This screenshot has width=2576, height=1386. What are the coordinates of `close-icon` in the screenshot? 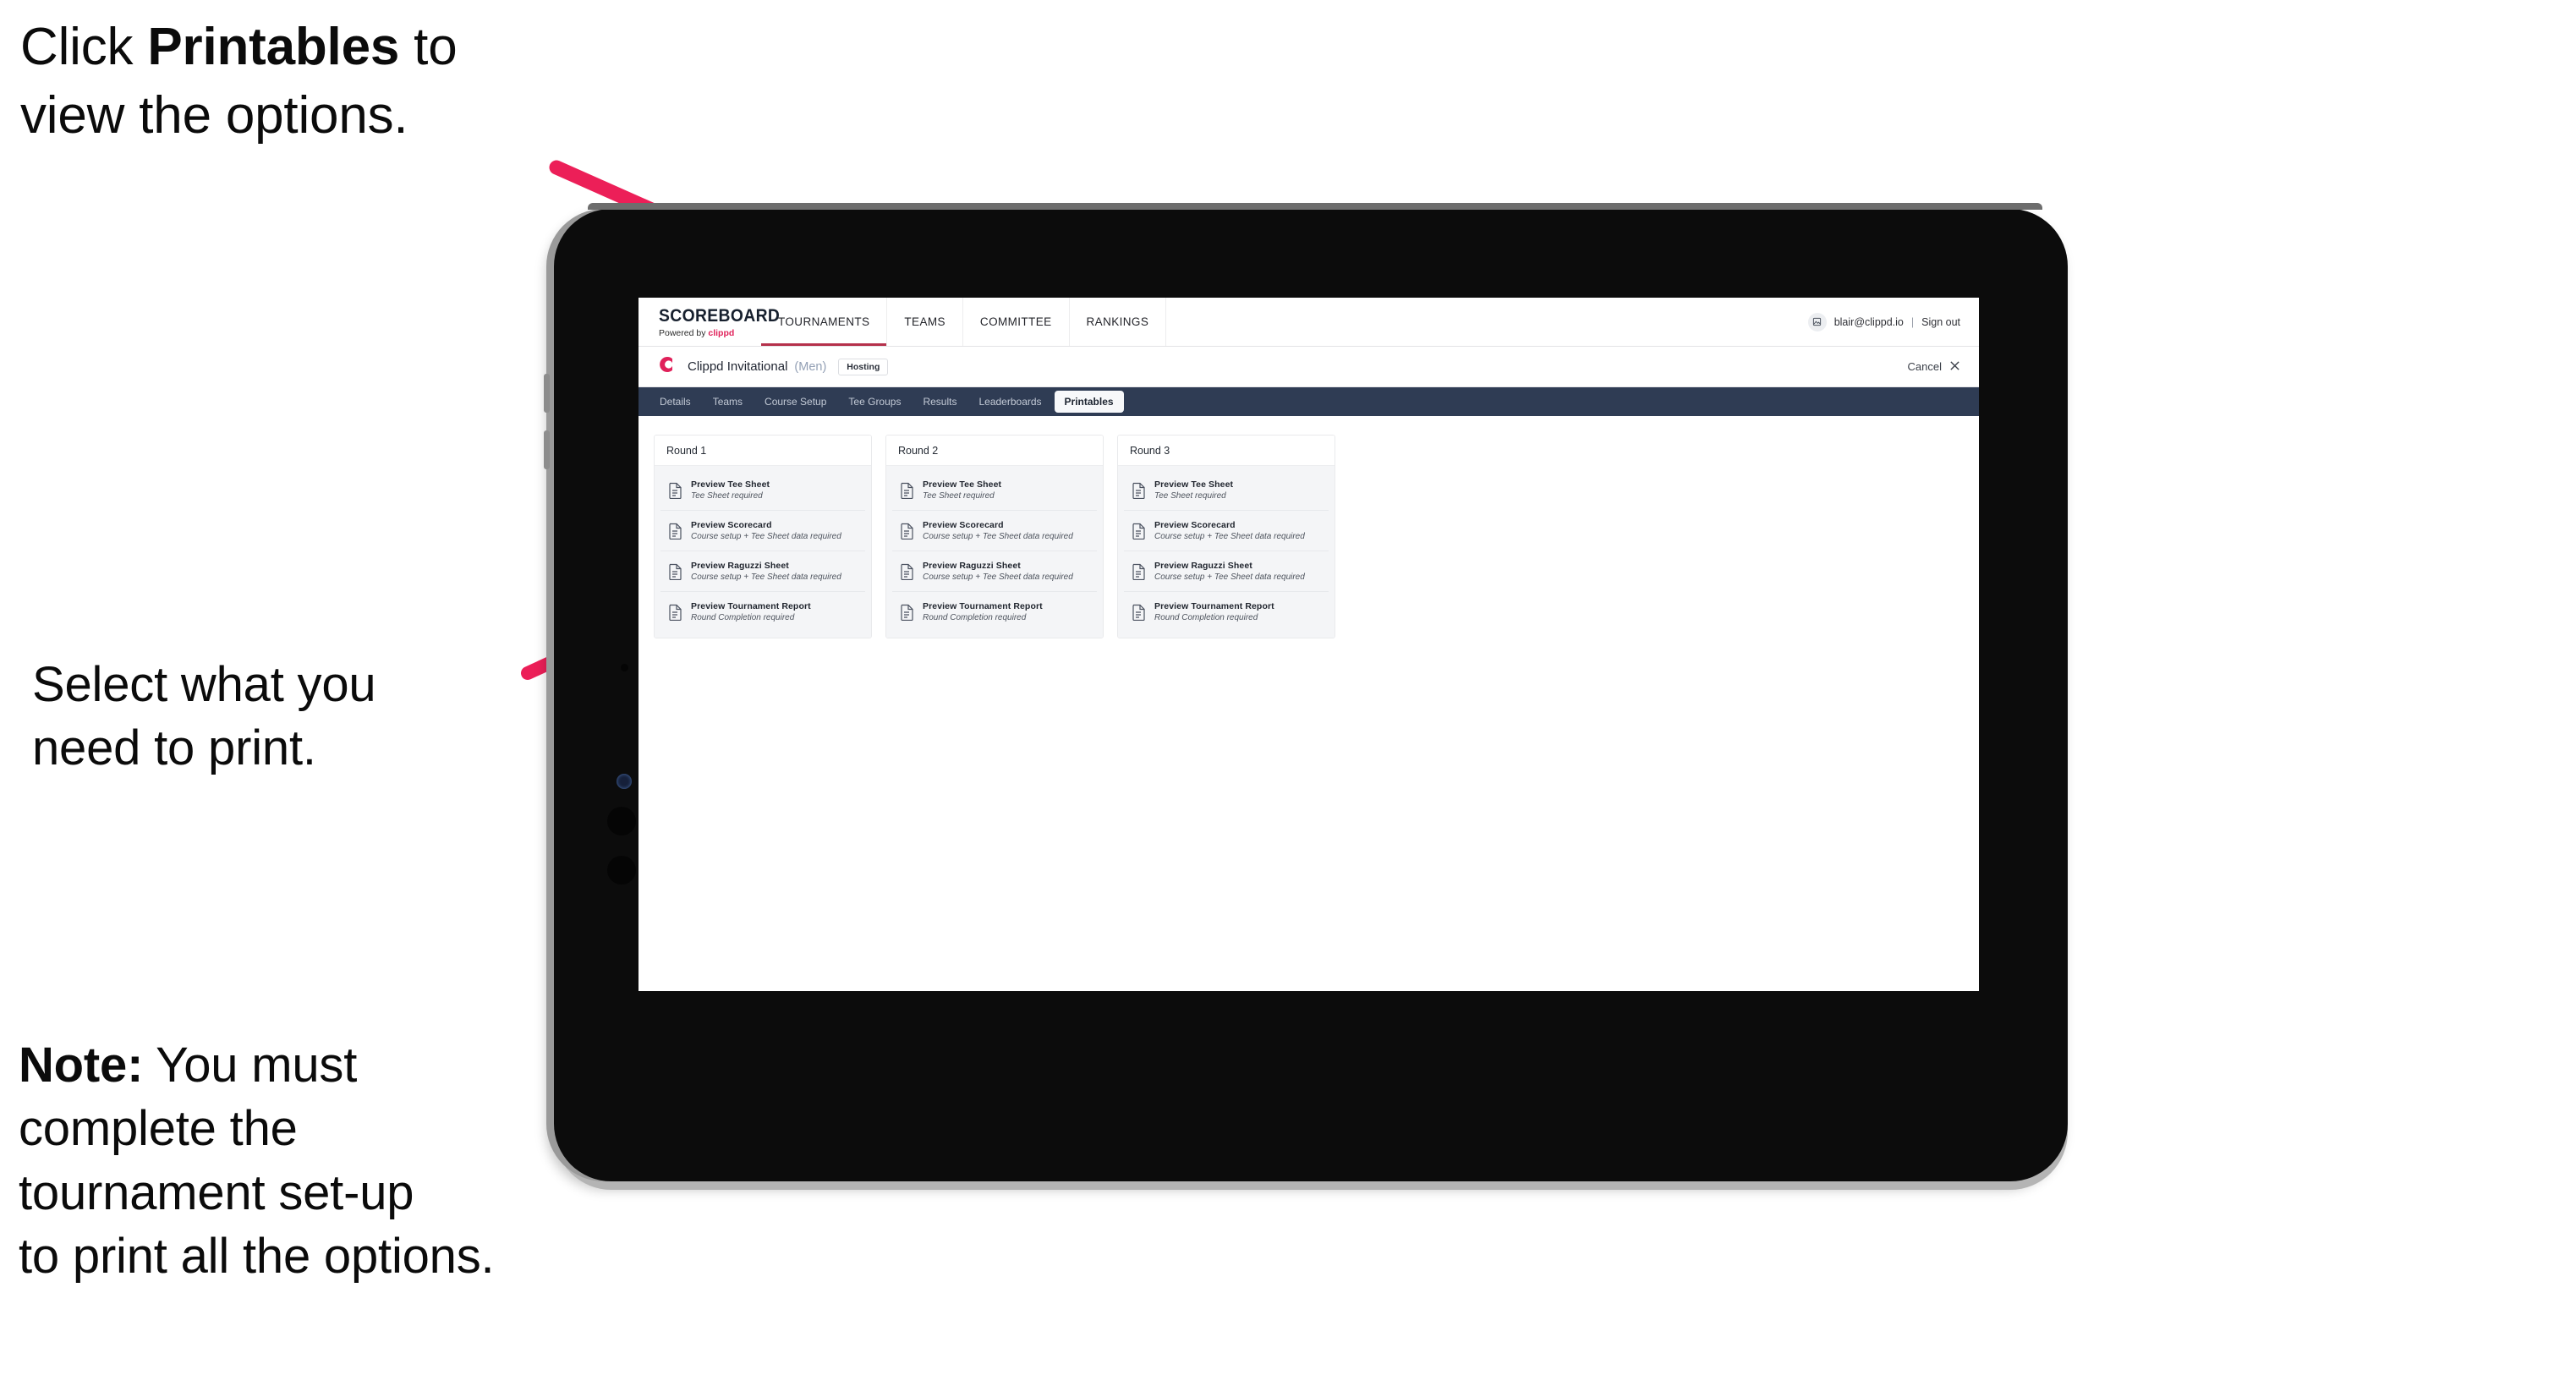 It's located at (1954, 367).